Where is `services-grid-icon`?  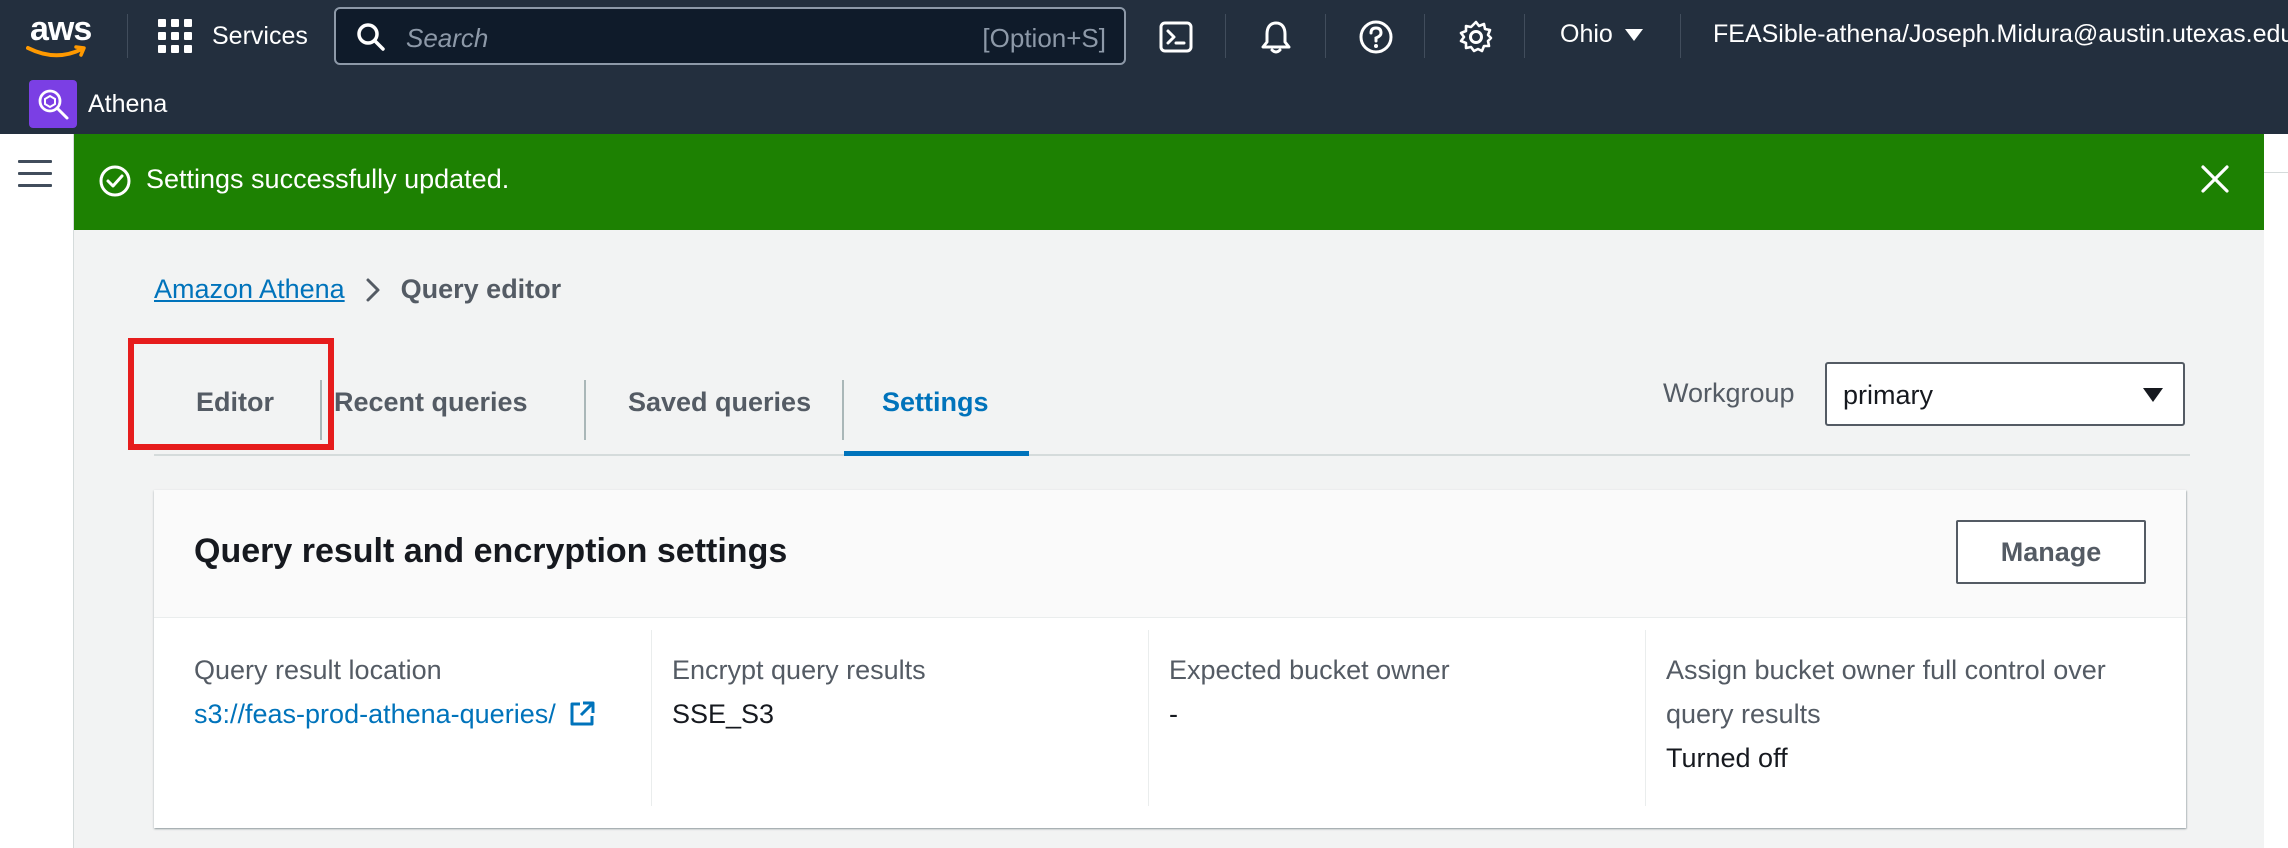
services-grid-icon is located at coordinates (175, 36).